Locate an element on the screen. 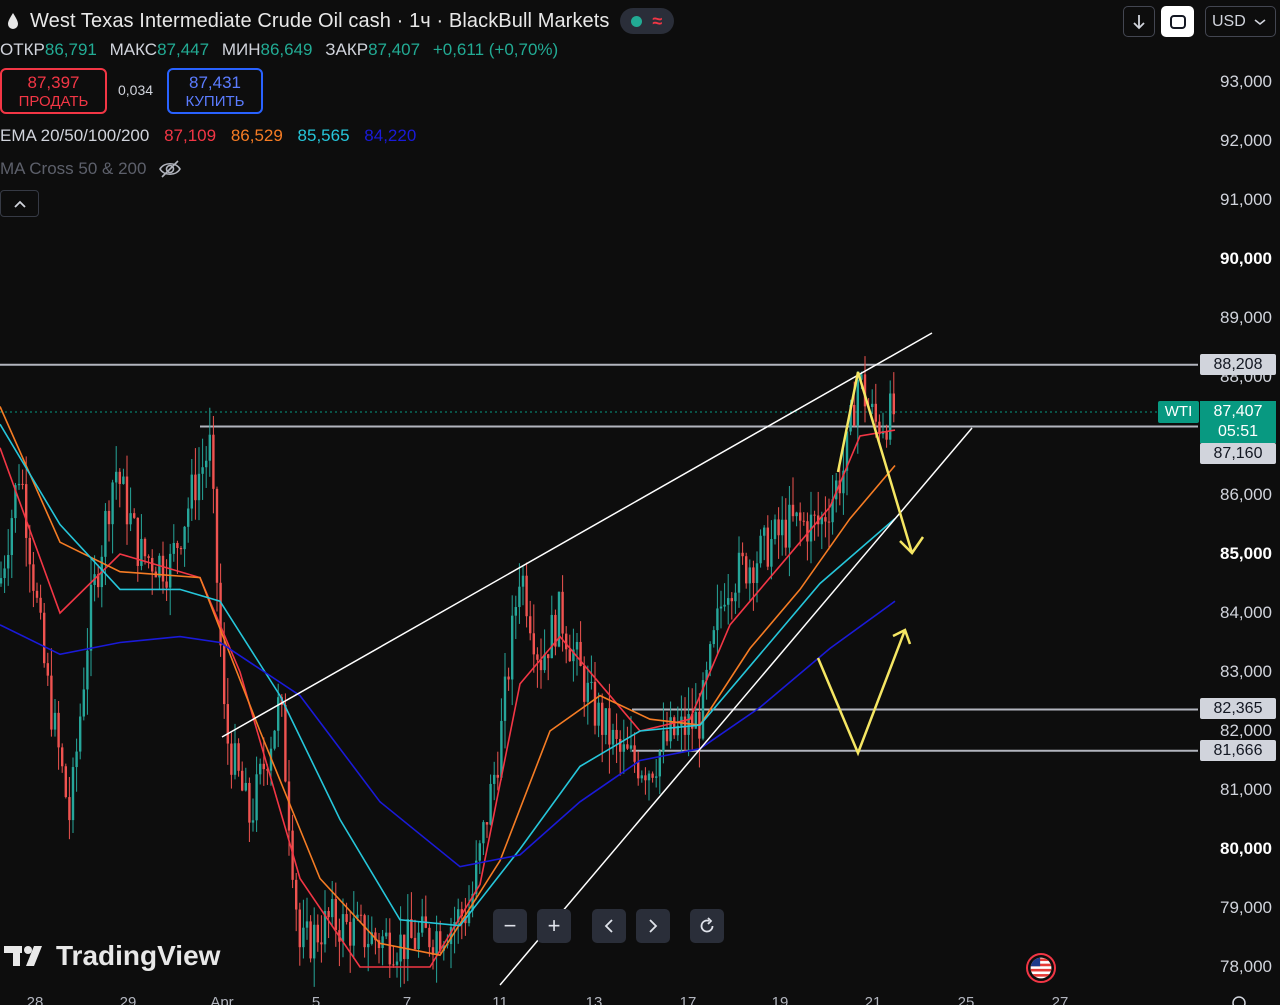  date-tick-label: 27 is located at coordinates (1060, 999).